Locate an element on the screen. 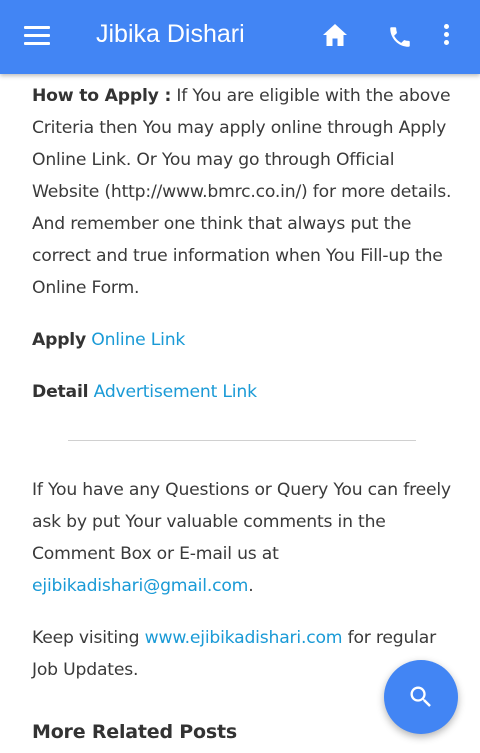  phone-icon is located at coordinates (400, 37).